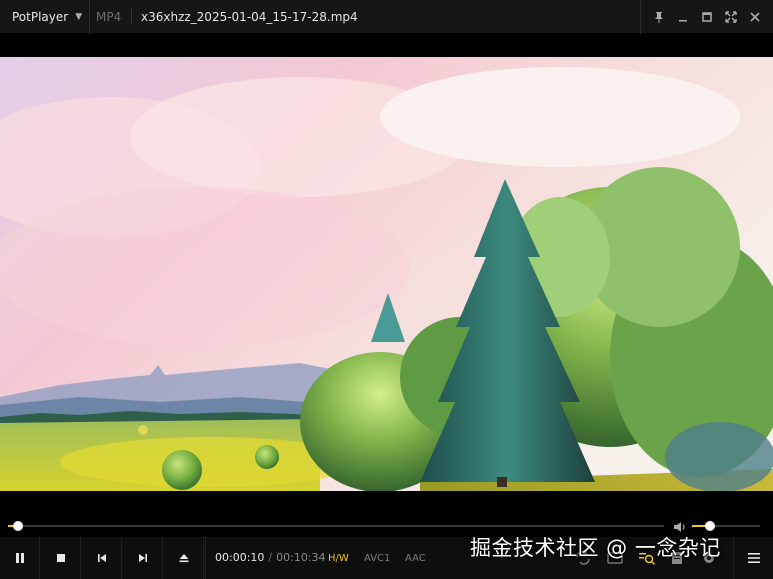 The height and width of the screenshot is (579, 773). I want to click on time-display: 00:00:10/00:10:34, so click(270, 558).